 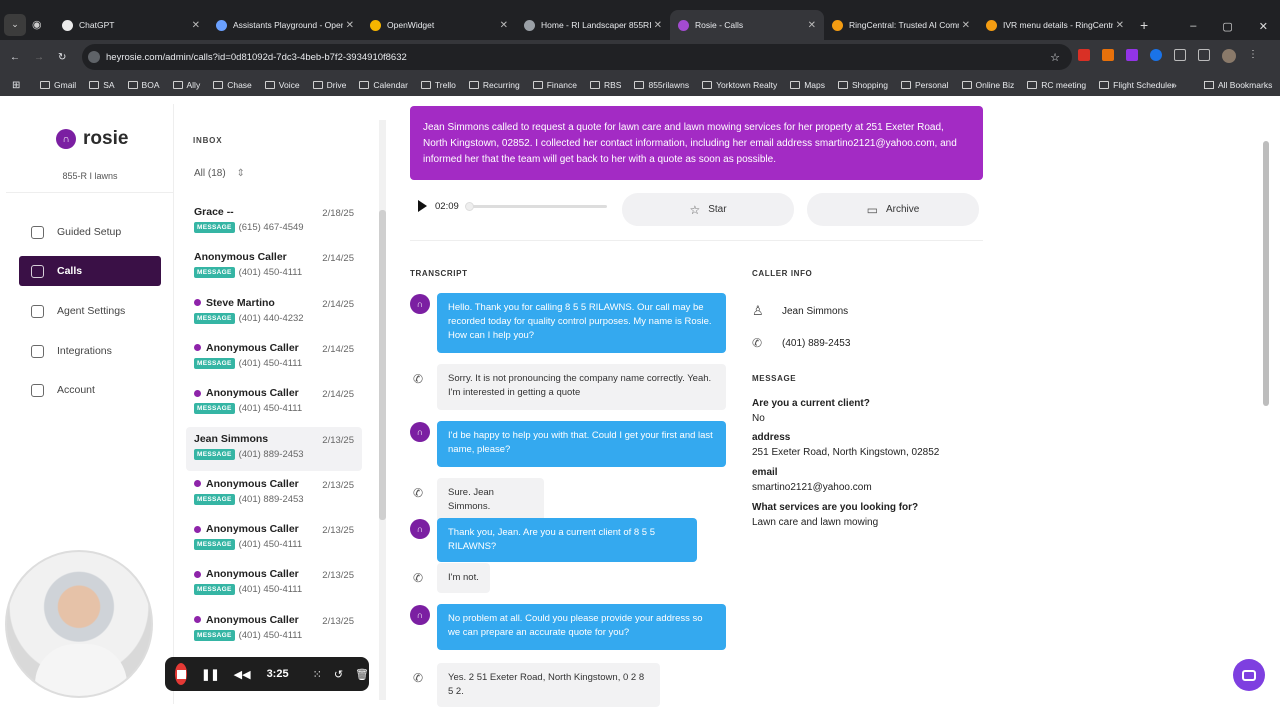 What do you see at coordinates (661, 85) in the screenshot?
I see `bookmark-item: 855rilawns` at bounding box center [661, 85].